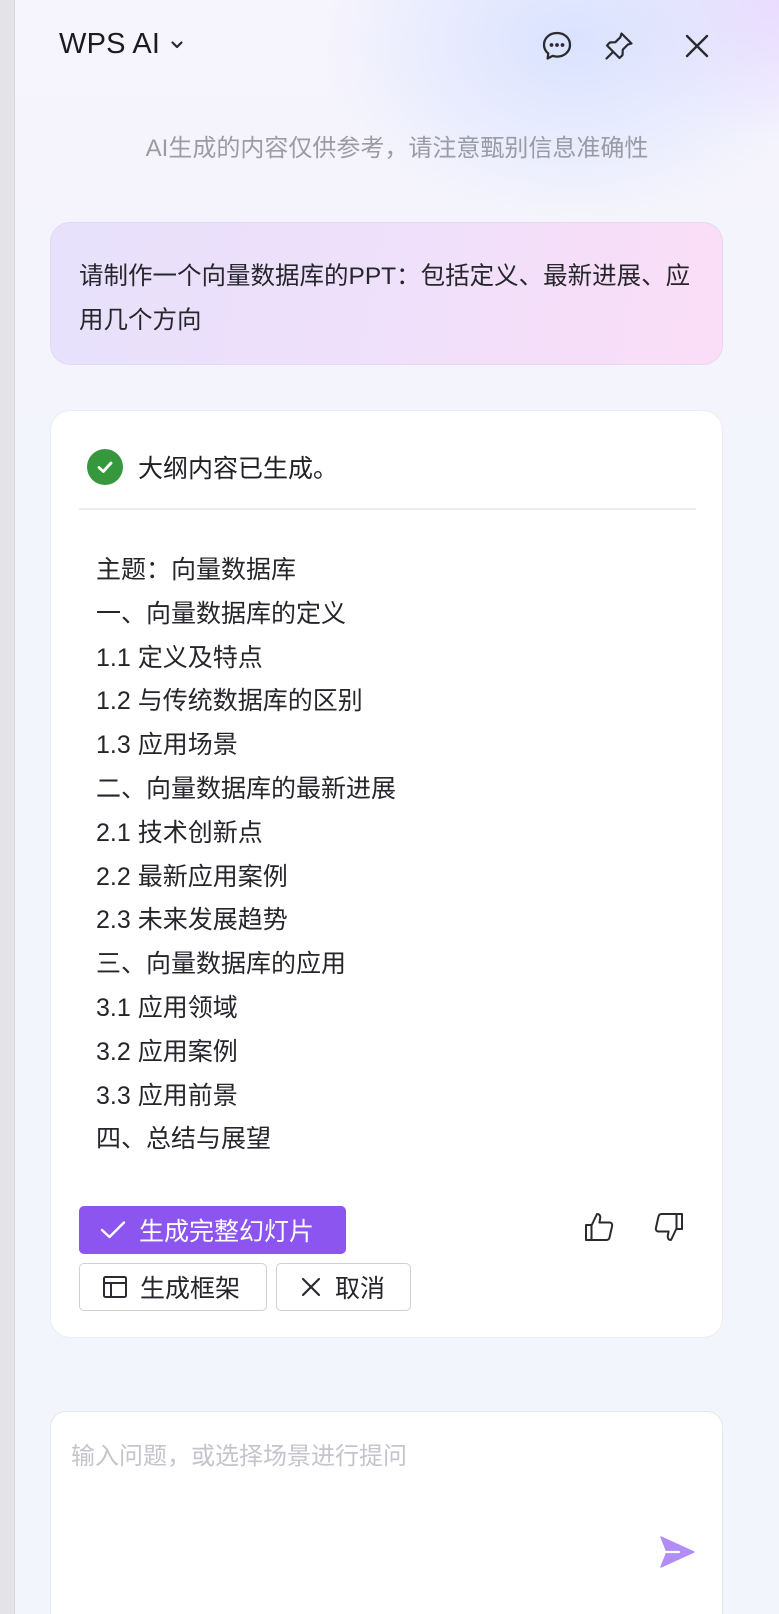 This screenshot has width=779, height=1614. Describe the element at coordinates (115, 1287) in the screenshot. I see `layout-frame-icon` at that location.